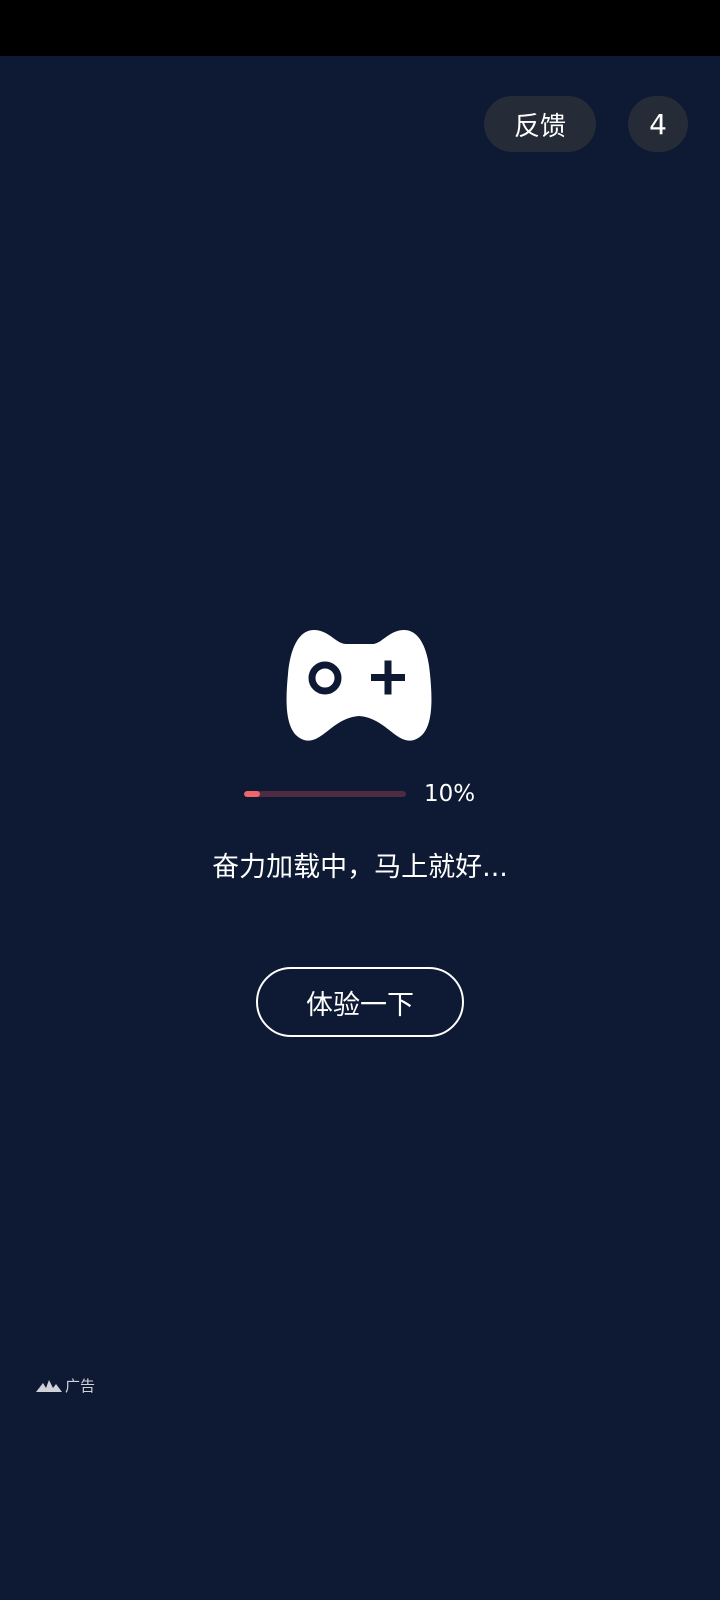  I want to click on countdown-value: 4, so click(658, 124).